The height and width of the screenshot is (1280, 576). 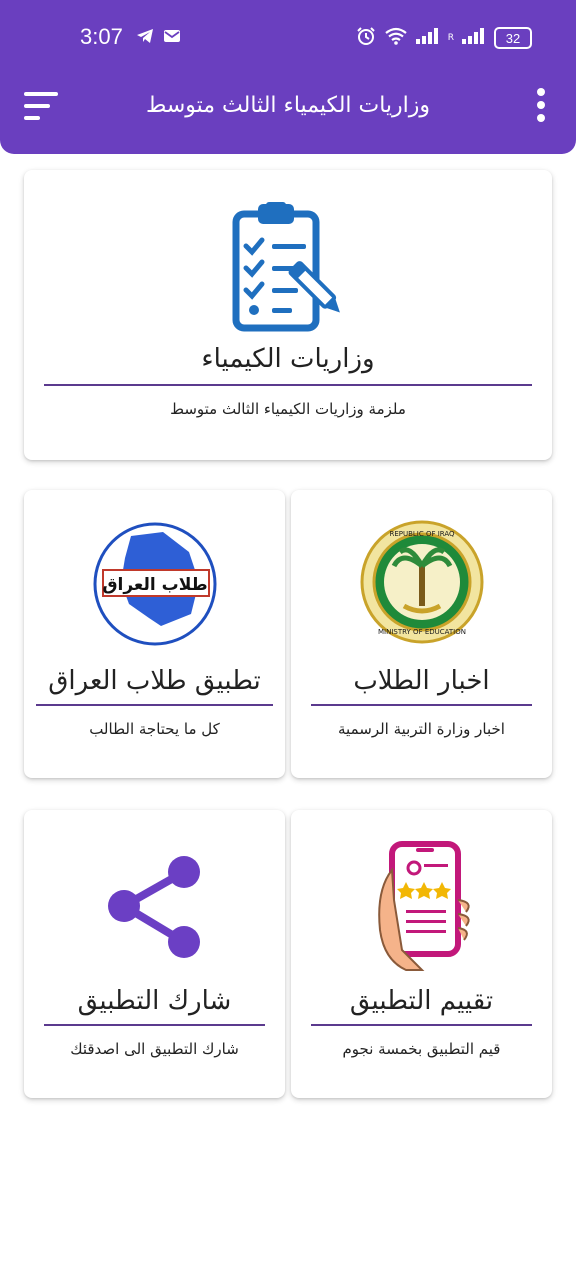 What do you see at coordinates (172, 38) in the screenshot?
I see `mail-icon` at bounding box center [172, 38].